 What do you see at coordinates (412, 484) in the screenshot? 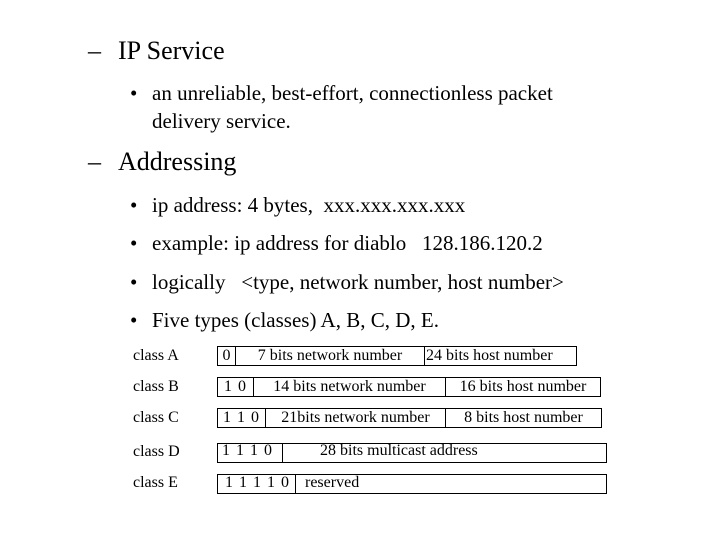
I see `class-e-format: 1 1 1 1 0 reserved` at bounding box center [412, 484].